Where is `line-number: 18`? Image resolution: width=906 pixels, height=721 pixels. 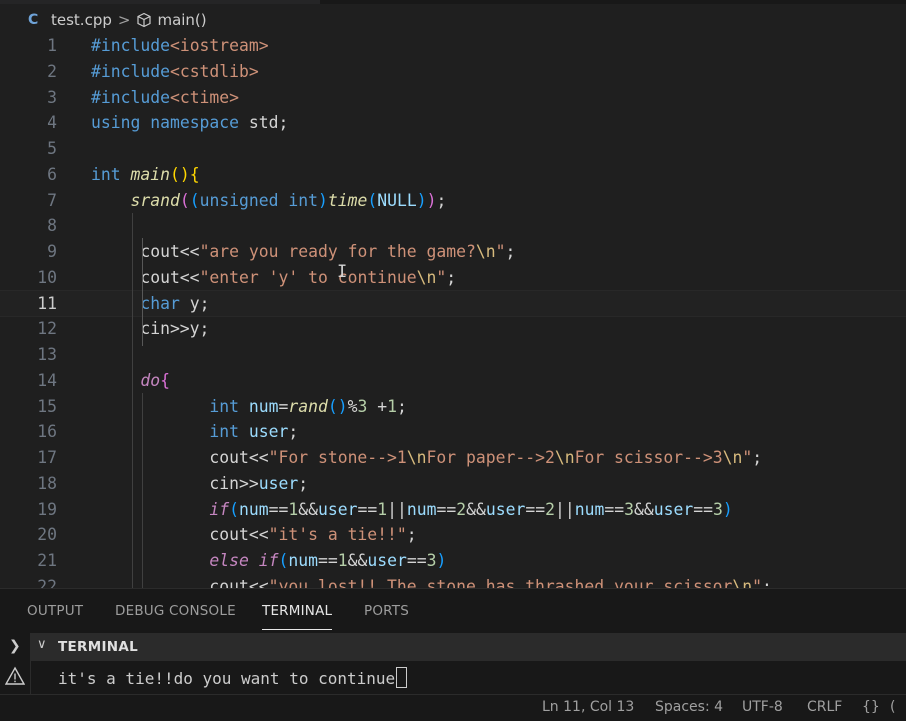
line-number: 18 is located at coordinates (47, 483).